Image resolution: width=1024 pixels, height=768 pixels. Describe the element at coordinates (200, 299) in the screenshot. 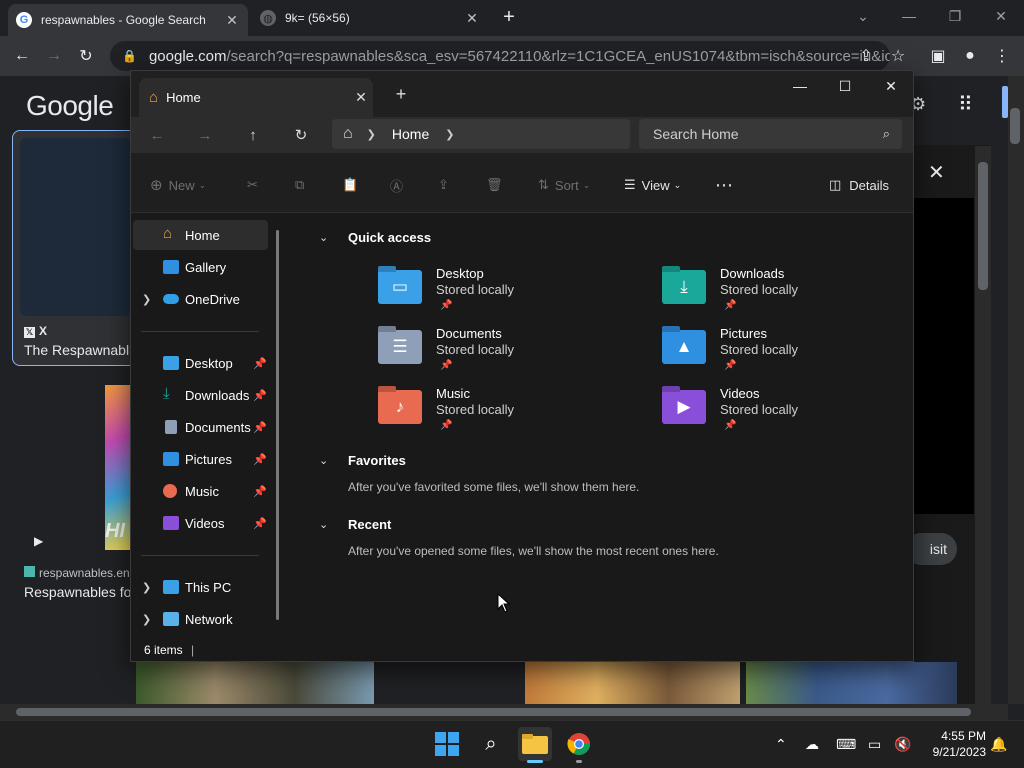

I see `sidebar-item-onedrive: ❯ OneDrive` at that location.